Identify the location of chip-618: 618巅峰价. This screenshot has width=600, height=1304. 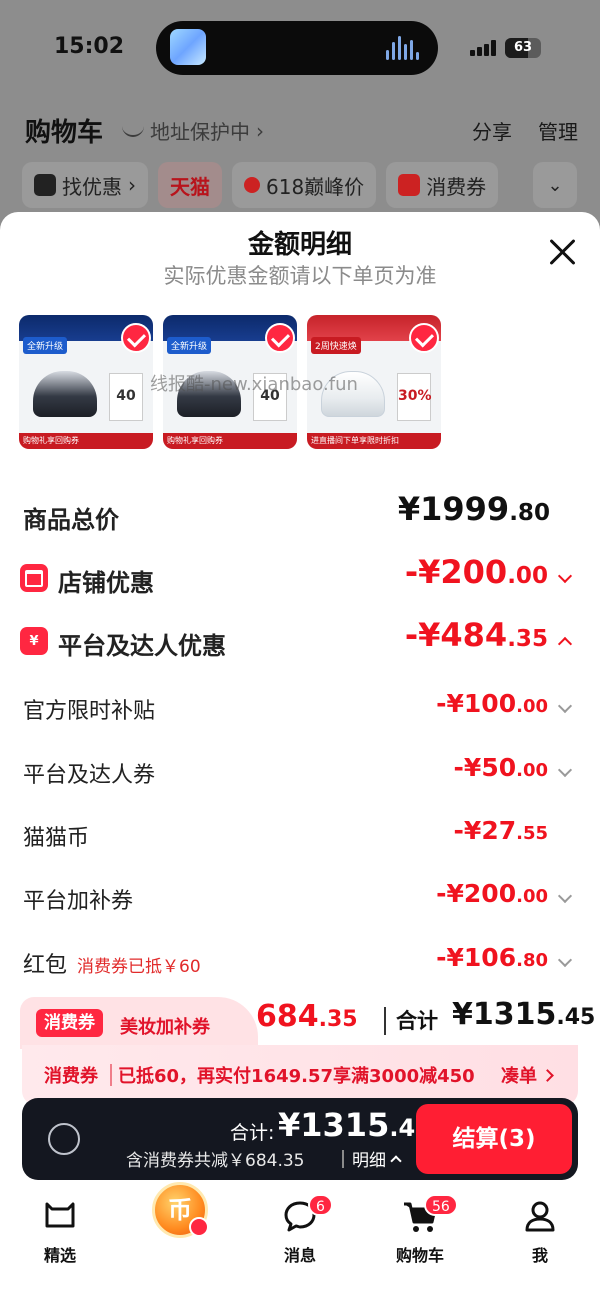
(304, 185).